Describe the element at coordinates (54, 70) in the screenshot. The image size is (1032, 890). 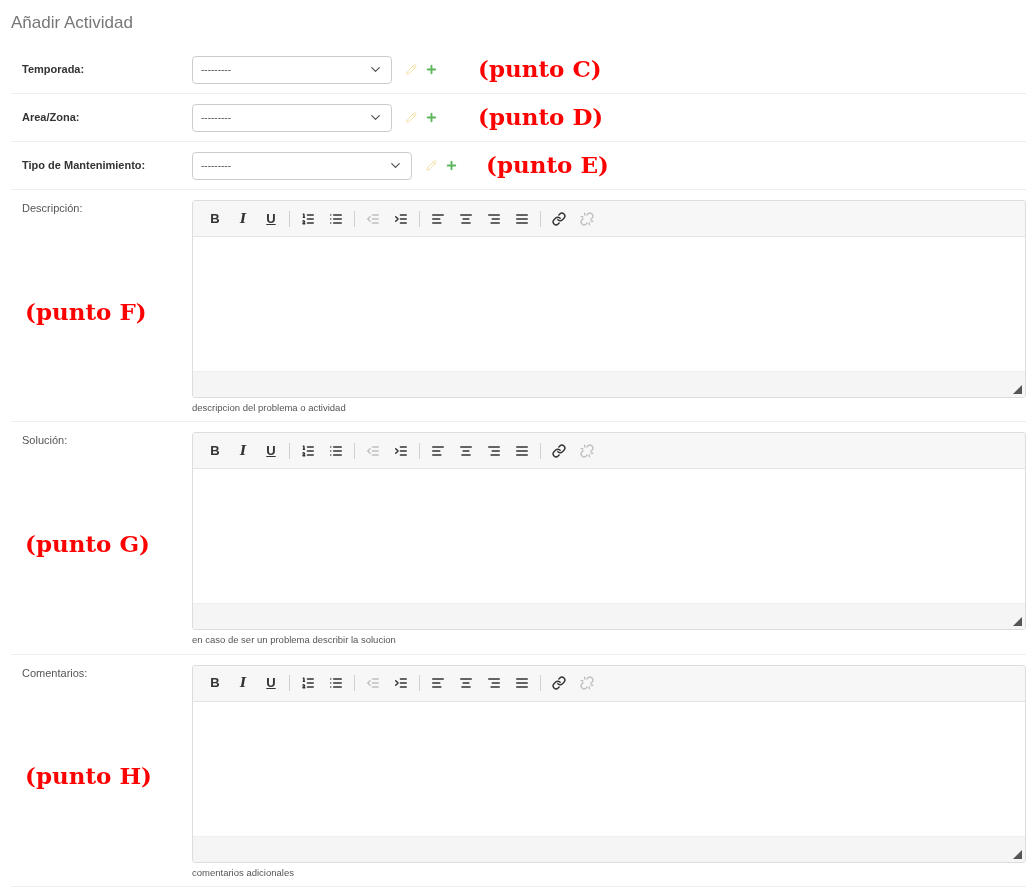
I see `field-label: Temporada:` at that location.